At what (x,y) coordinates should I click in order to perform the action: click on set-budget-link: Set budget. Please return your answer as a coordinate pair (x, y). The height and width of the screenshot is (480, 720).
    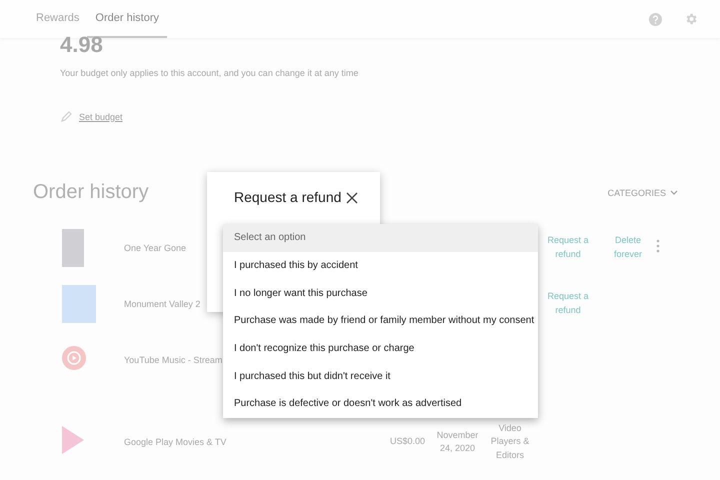
    Looking at the image, I should click on (101, 117).